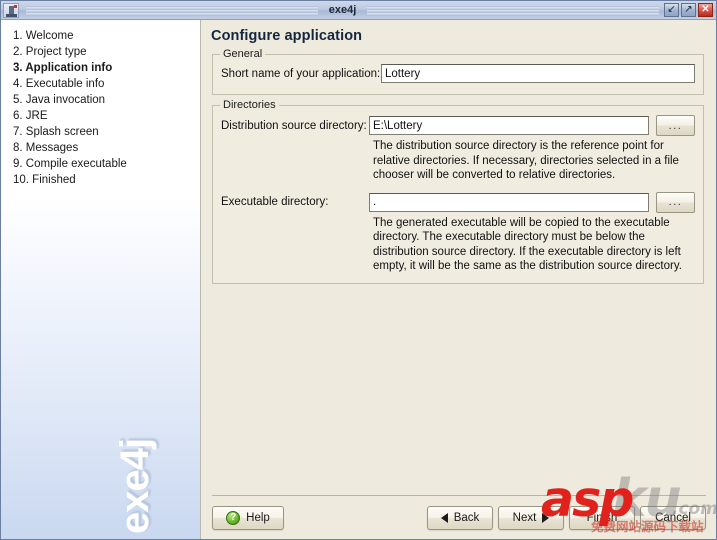 This screenshot has height=540, width=717. I want to click on question-mark-icon: ?, so click(233, 518).